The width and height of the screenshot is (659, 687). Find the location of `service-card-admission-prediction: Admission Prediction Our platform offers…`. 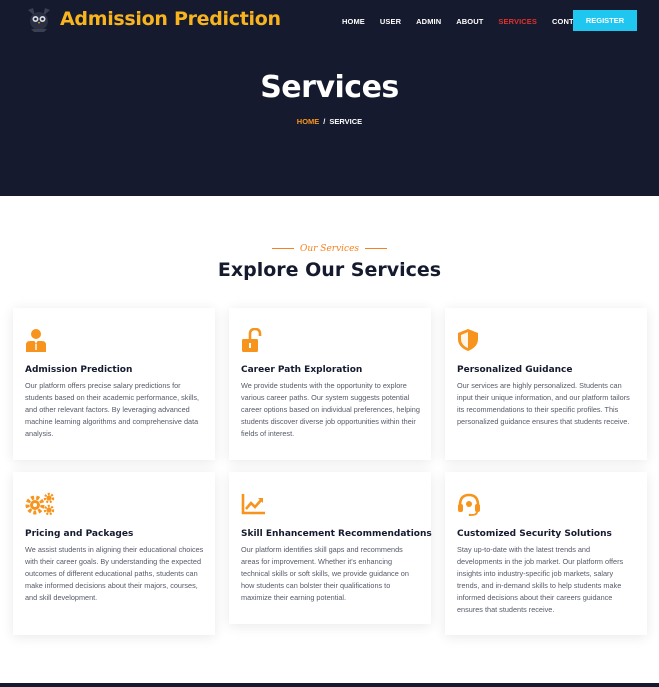

service-card-admission-prediction: Admission Prediction Our platform offers… is located at coordinates (114, 384).